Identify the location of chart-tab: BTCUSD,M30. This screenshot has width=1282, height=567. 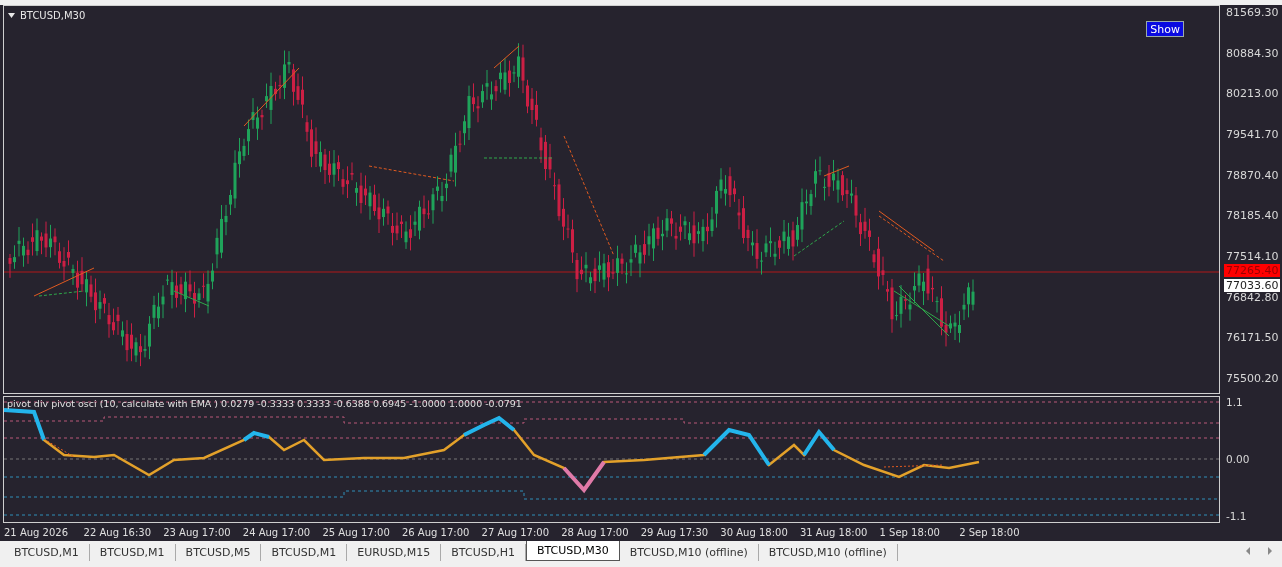
(572, 551).